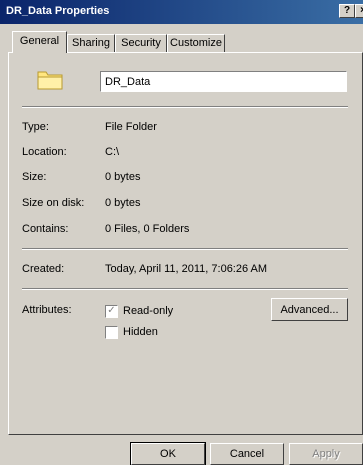  What do you see at coordinates (326, 454) in the screenshot?
I see `apply-button: Apply` at bounding box center [326, 454].